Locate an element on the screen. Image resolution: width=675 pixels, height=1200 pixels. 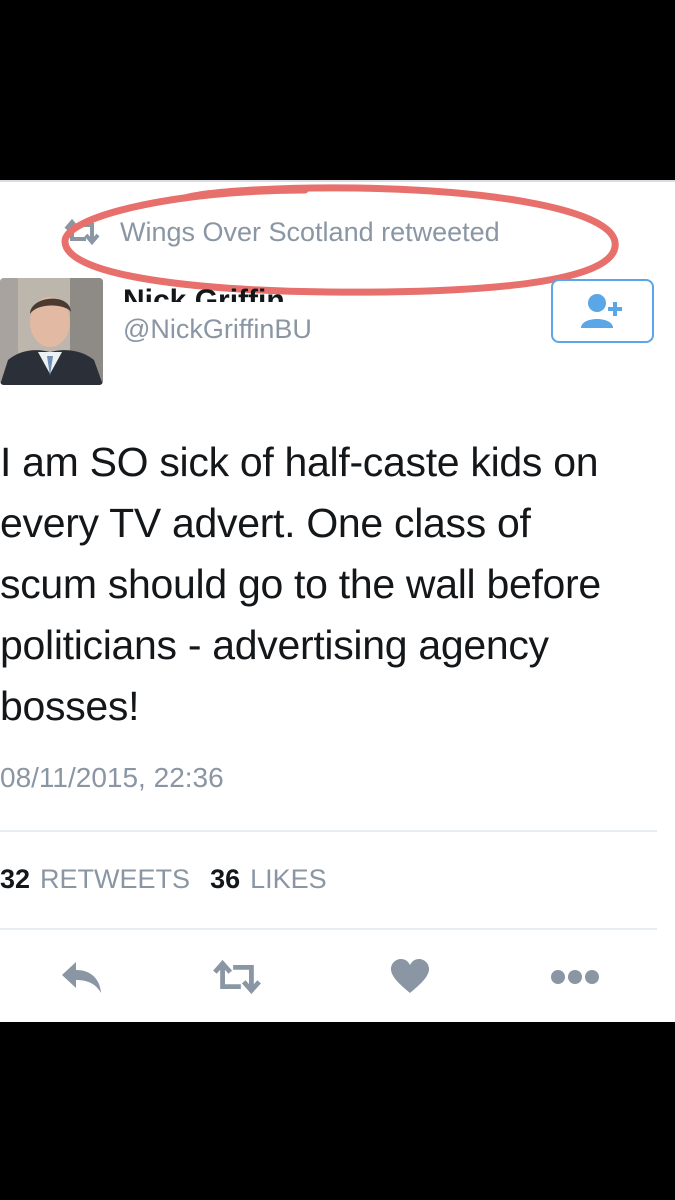
tweet-timestamp: 08/11/2015, 22:36 is located at coordinates (112, 778).